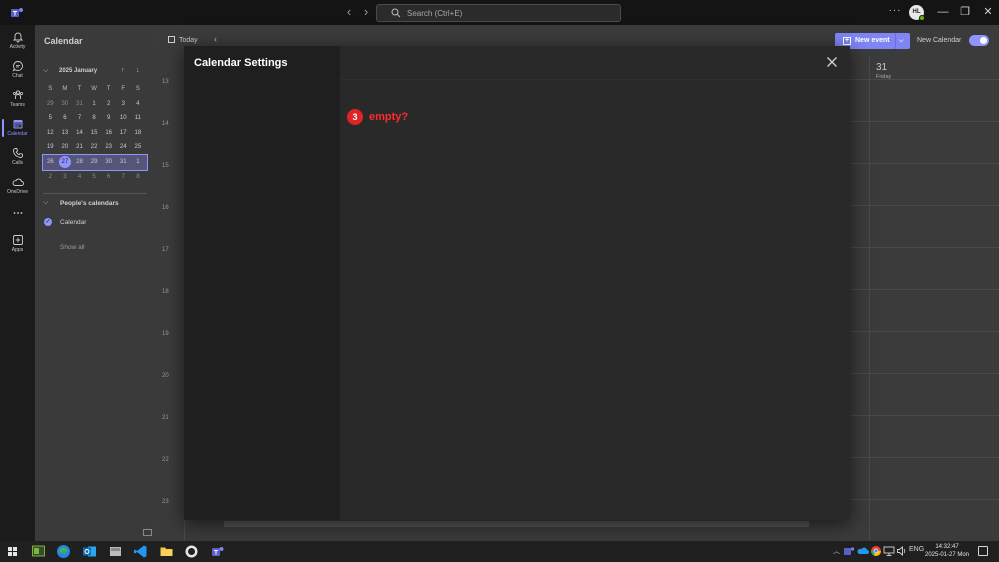  Describe the element at coordinates (123, 70) in the screenshot. I see `previous-month-arrow-icon: ↑` at that location.